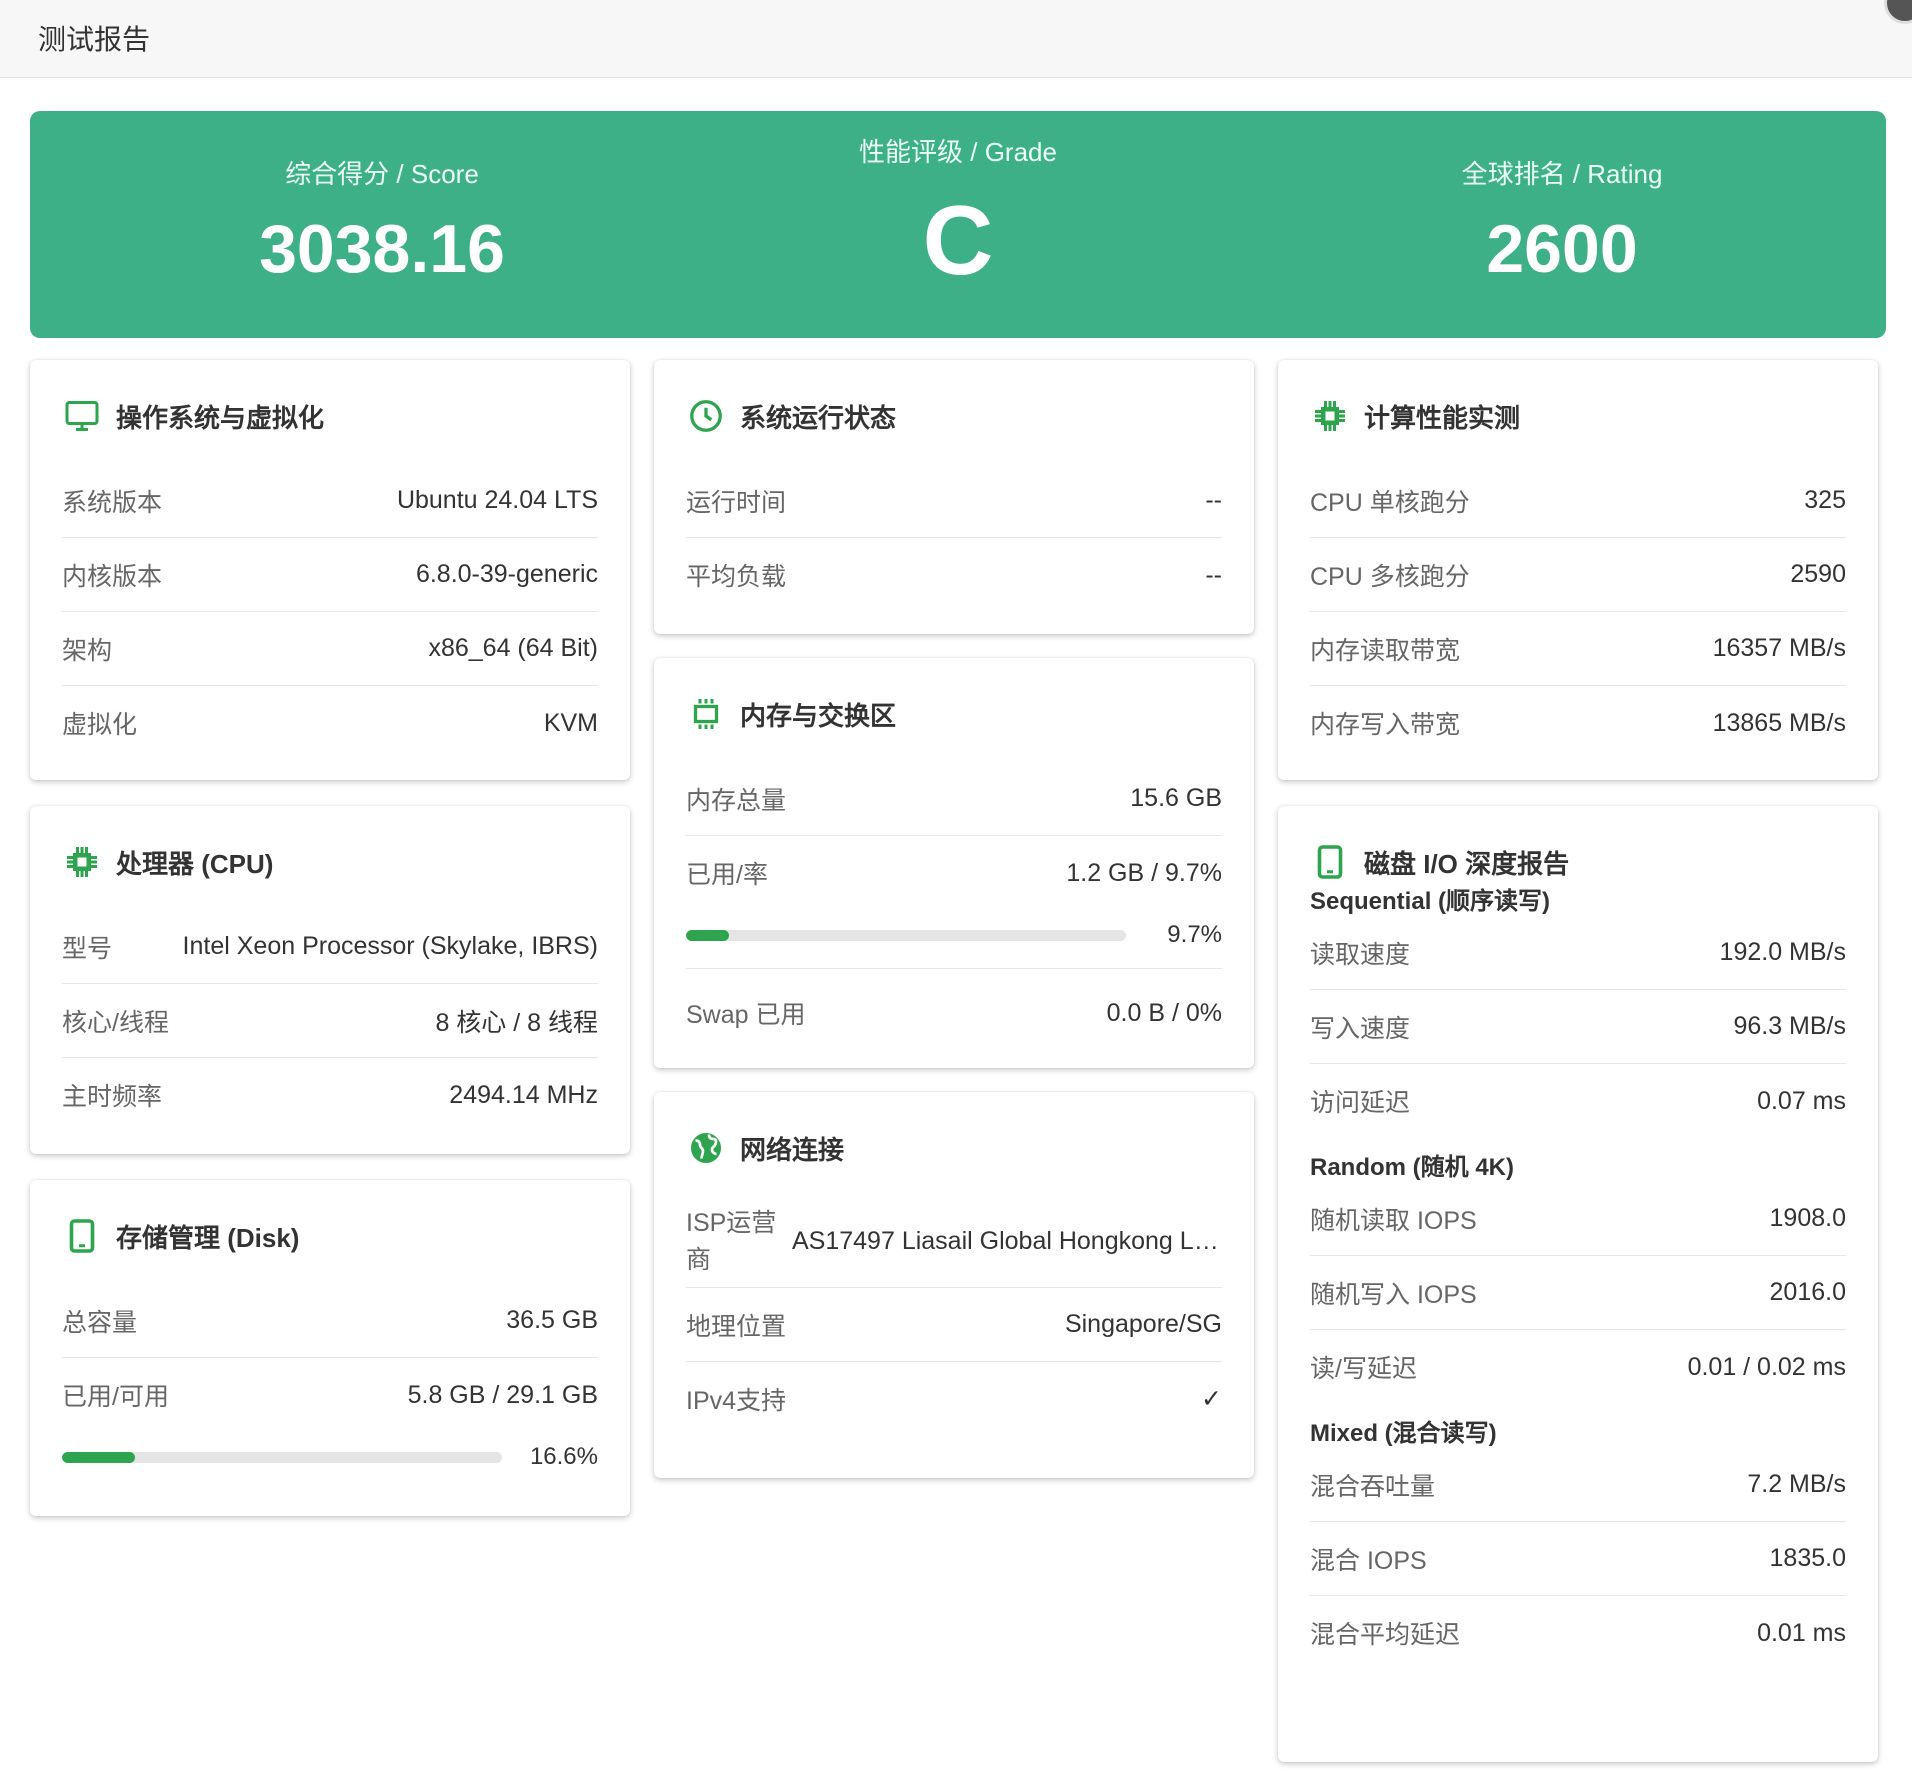 The width and height of the screenshot is (1912, 1792). I want to click on row-label: 内存读取带宽, so click(1385, 650).